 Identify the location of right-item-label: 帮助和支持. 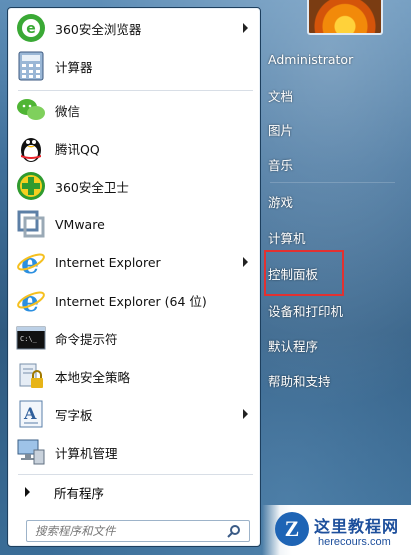
(299, 381).